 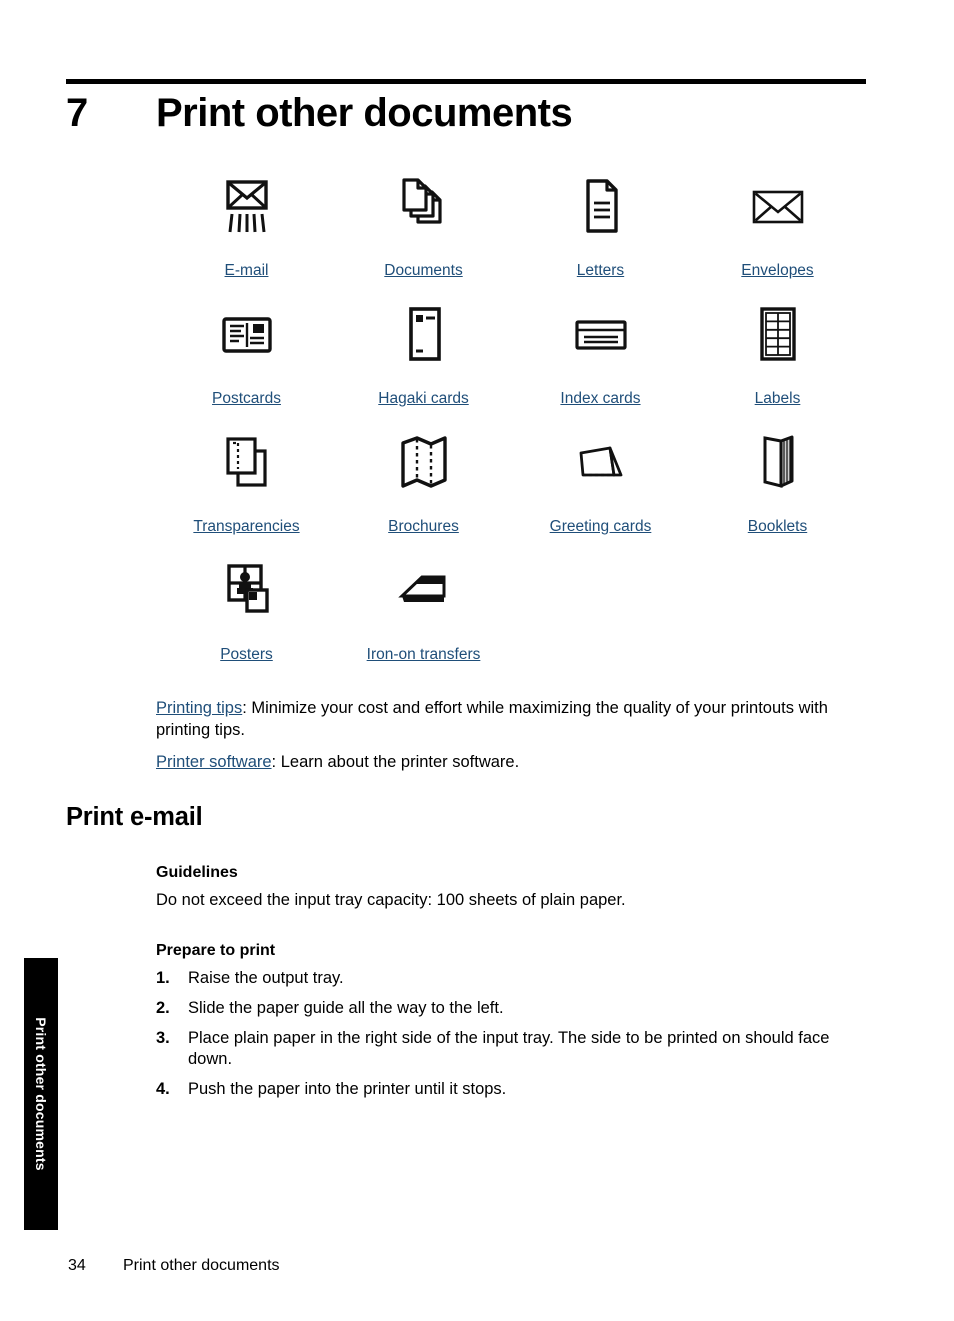 What do you see at coordinates (216, 950) in the screenshot?
I see `prepare-to-print-heading: Prepare to print` at bounding box center [216, 950].